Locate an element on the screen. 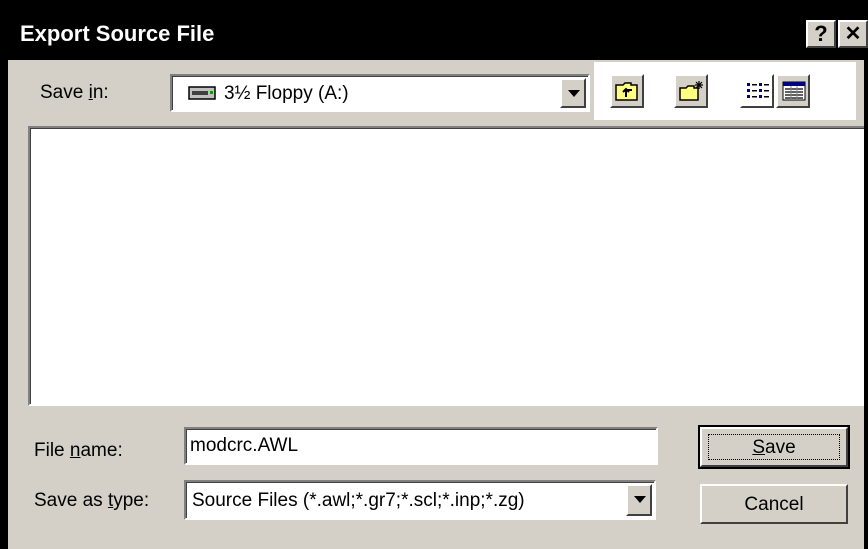 This screenshot has width=868, height=549. create-new-folder-button is located at coordinates (691, 91).